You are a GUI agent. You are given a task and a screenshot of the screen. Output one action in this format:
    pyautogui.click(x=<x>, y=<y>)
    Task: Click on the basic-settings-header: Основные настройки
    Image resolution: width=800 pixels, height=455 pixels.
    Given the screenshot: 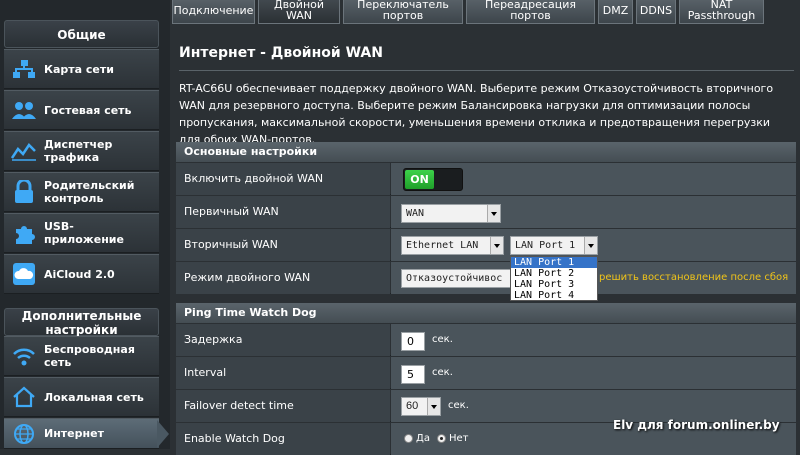 What is the action you would take?
    pyautogui.click(x=486, y=152)
    